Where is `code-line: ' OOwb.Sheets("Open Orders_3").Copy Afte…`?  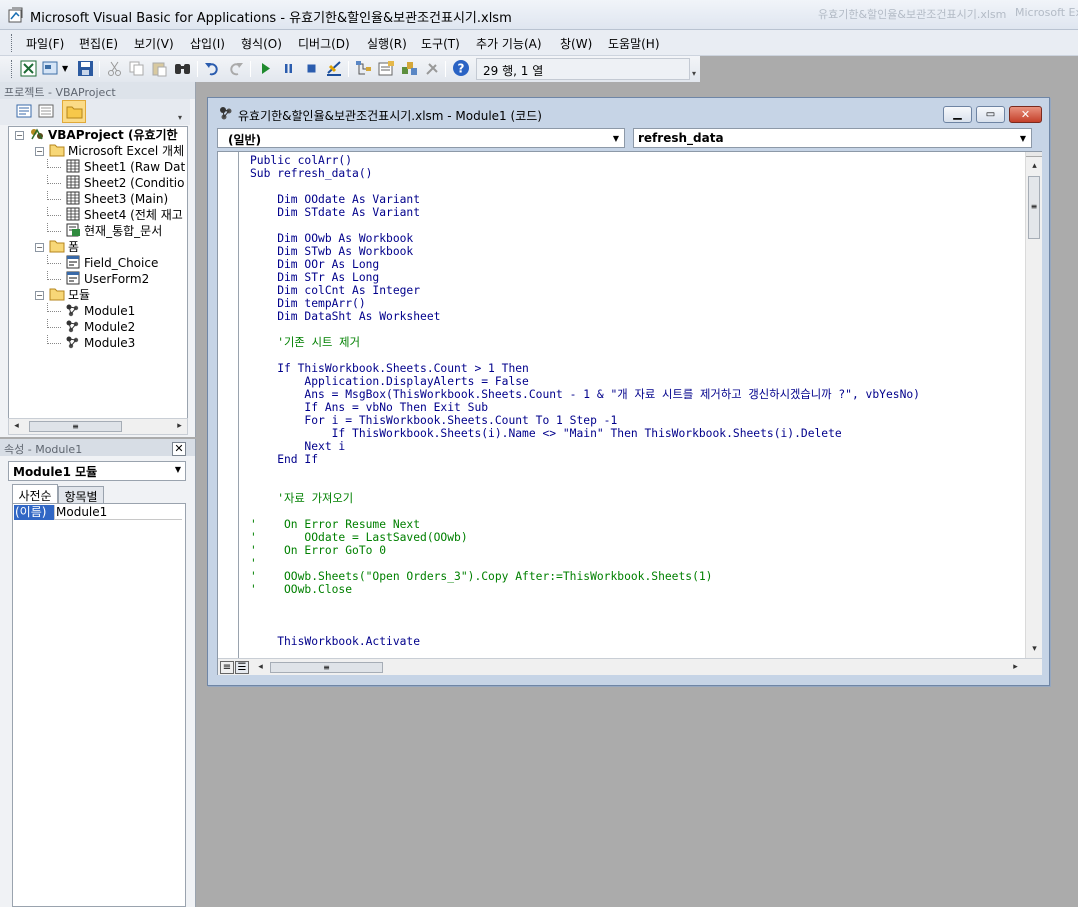 code-line: ' OOwb.Sheets("Open Orders_3").Copy Afte… is located at coordinates (481, 576).